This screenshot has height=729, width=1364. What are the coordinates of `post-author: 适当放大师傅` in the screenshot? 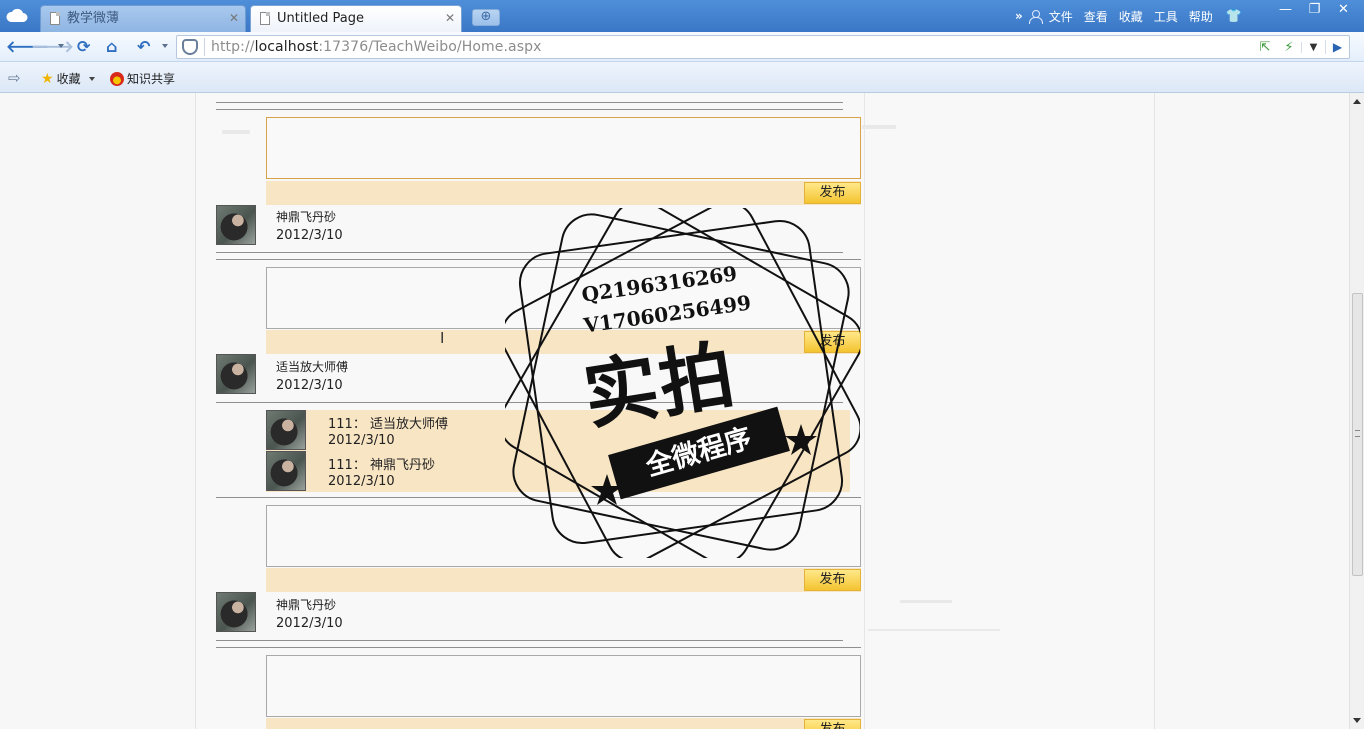 It's located at (312, 366).